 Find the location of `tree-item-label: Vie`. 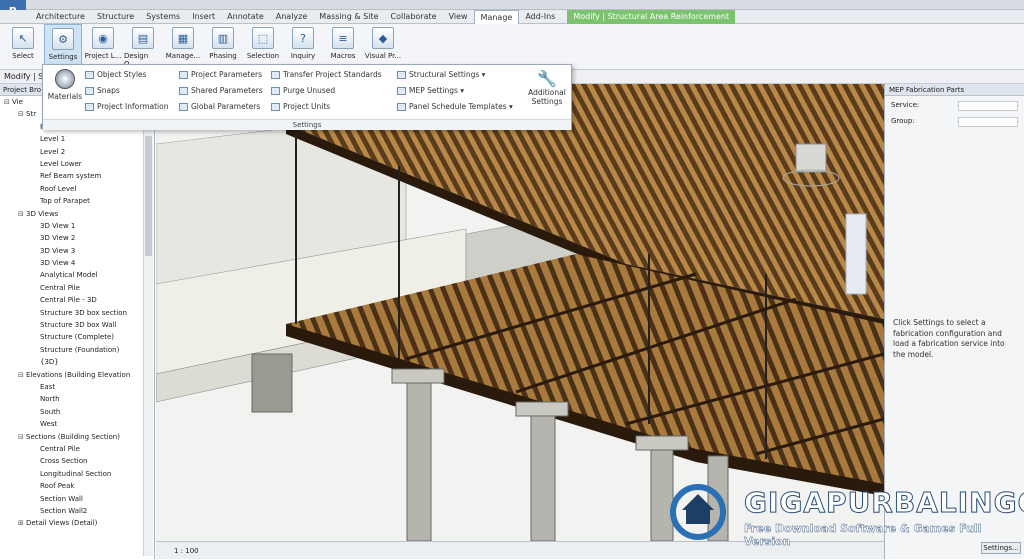

tree-item-label: Vie is located at coordinates (17, 102).